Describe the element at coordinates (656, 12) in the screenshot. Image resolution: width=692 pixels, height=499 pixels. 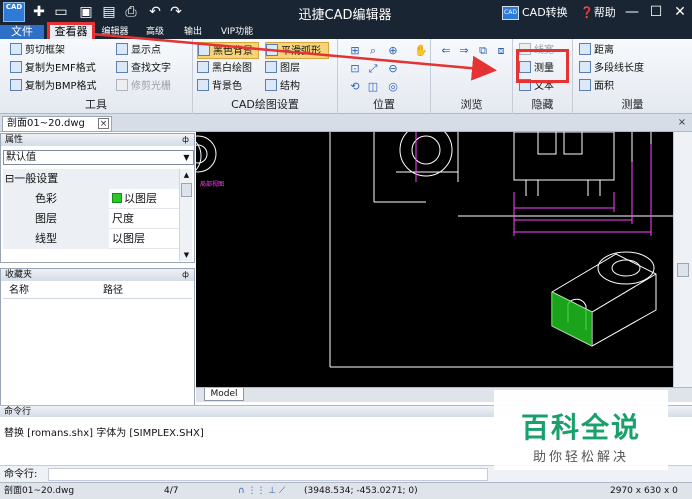
I see `maximize-icon: ☐` at that location.